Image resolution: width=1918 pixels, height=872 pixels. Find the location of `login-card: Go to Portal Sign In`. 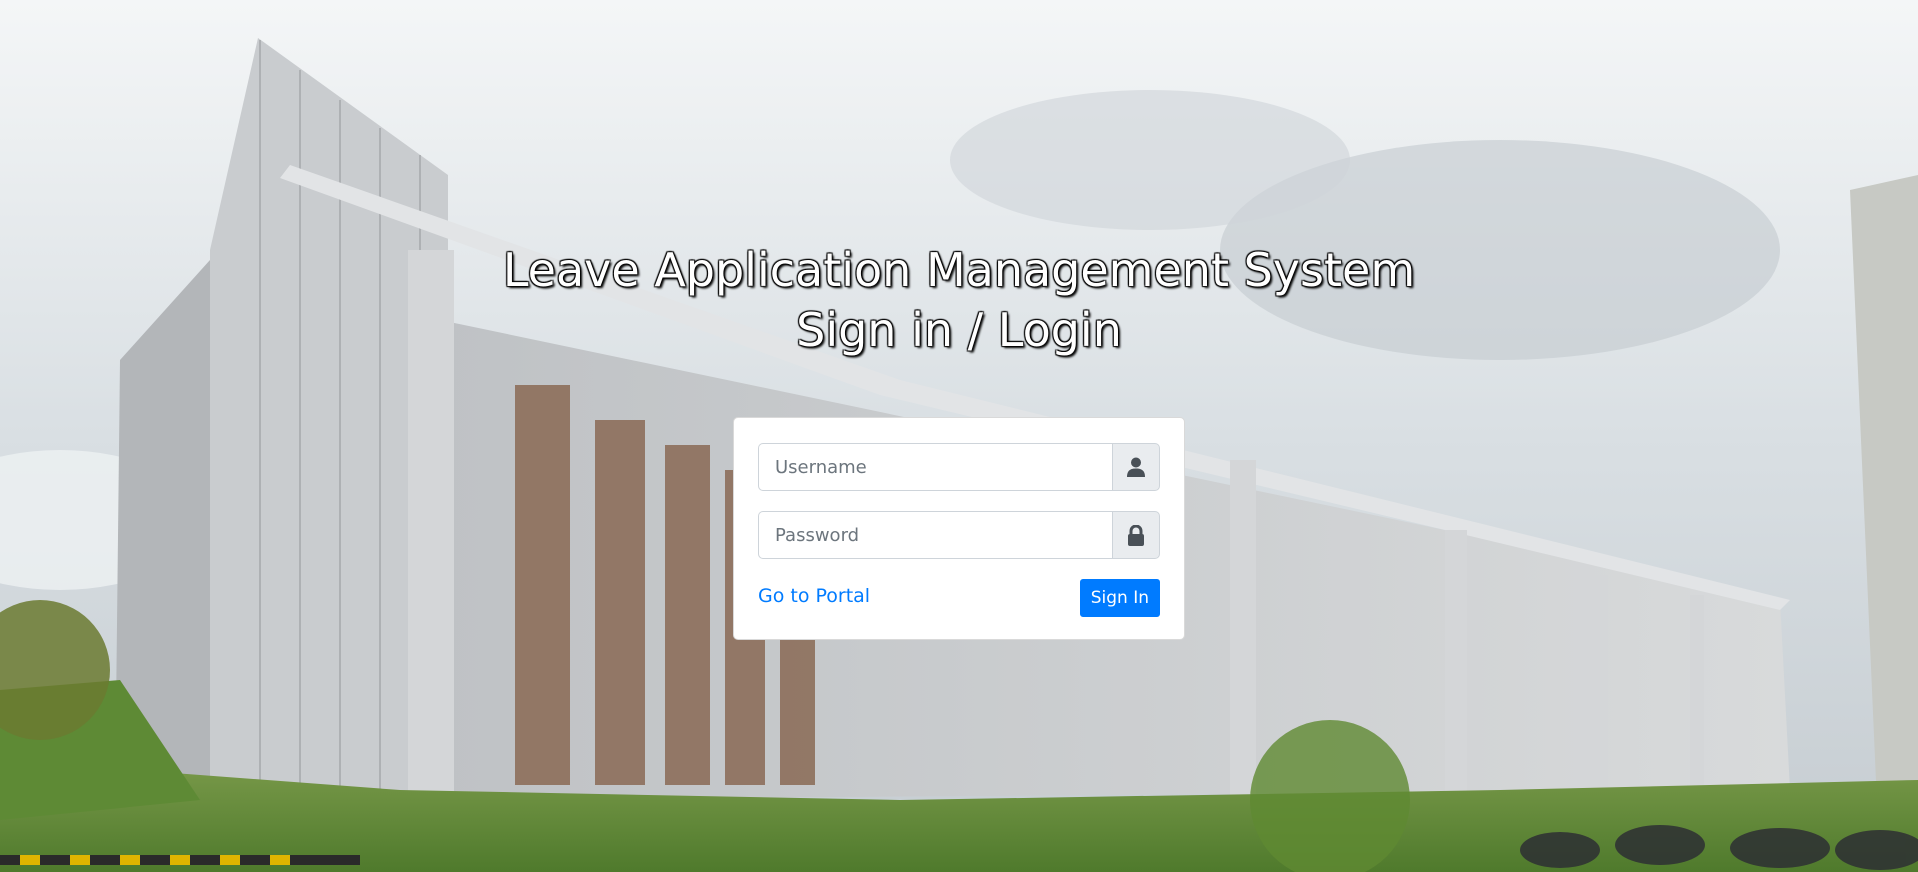

login-card: Go to Portal Sign In is located at coordinates (959, 528).